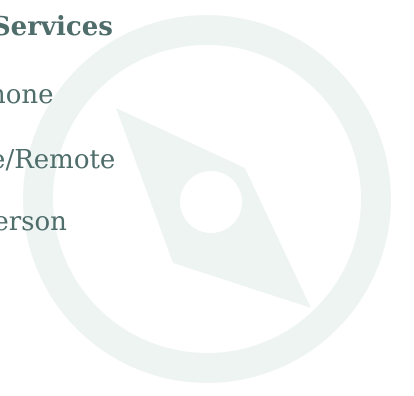 The width and height of the screenshot is (414, 396). I want to click on services-heading: f Services, so click(56, 27).